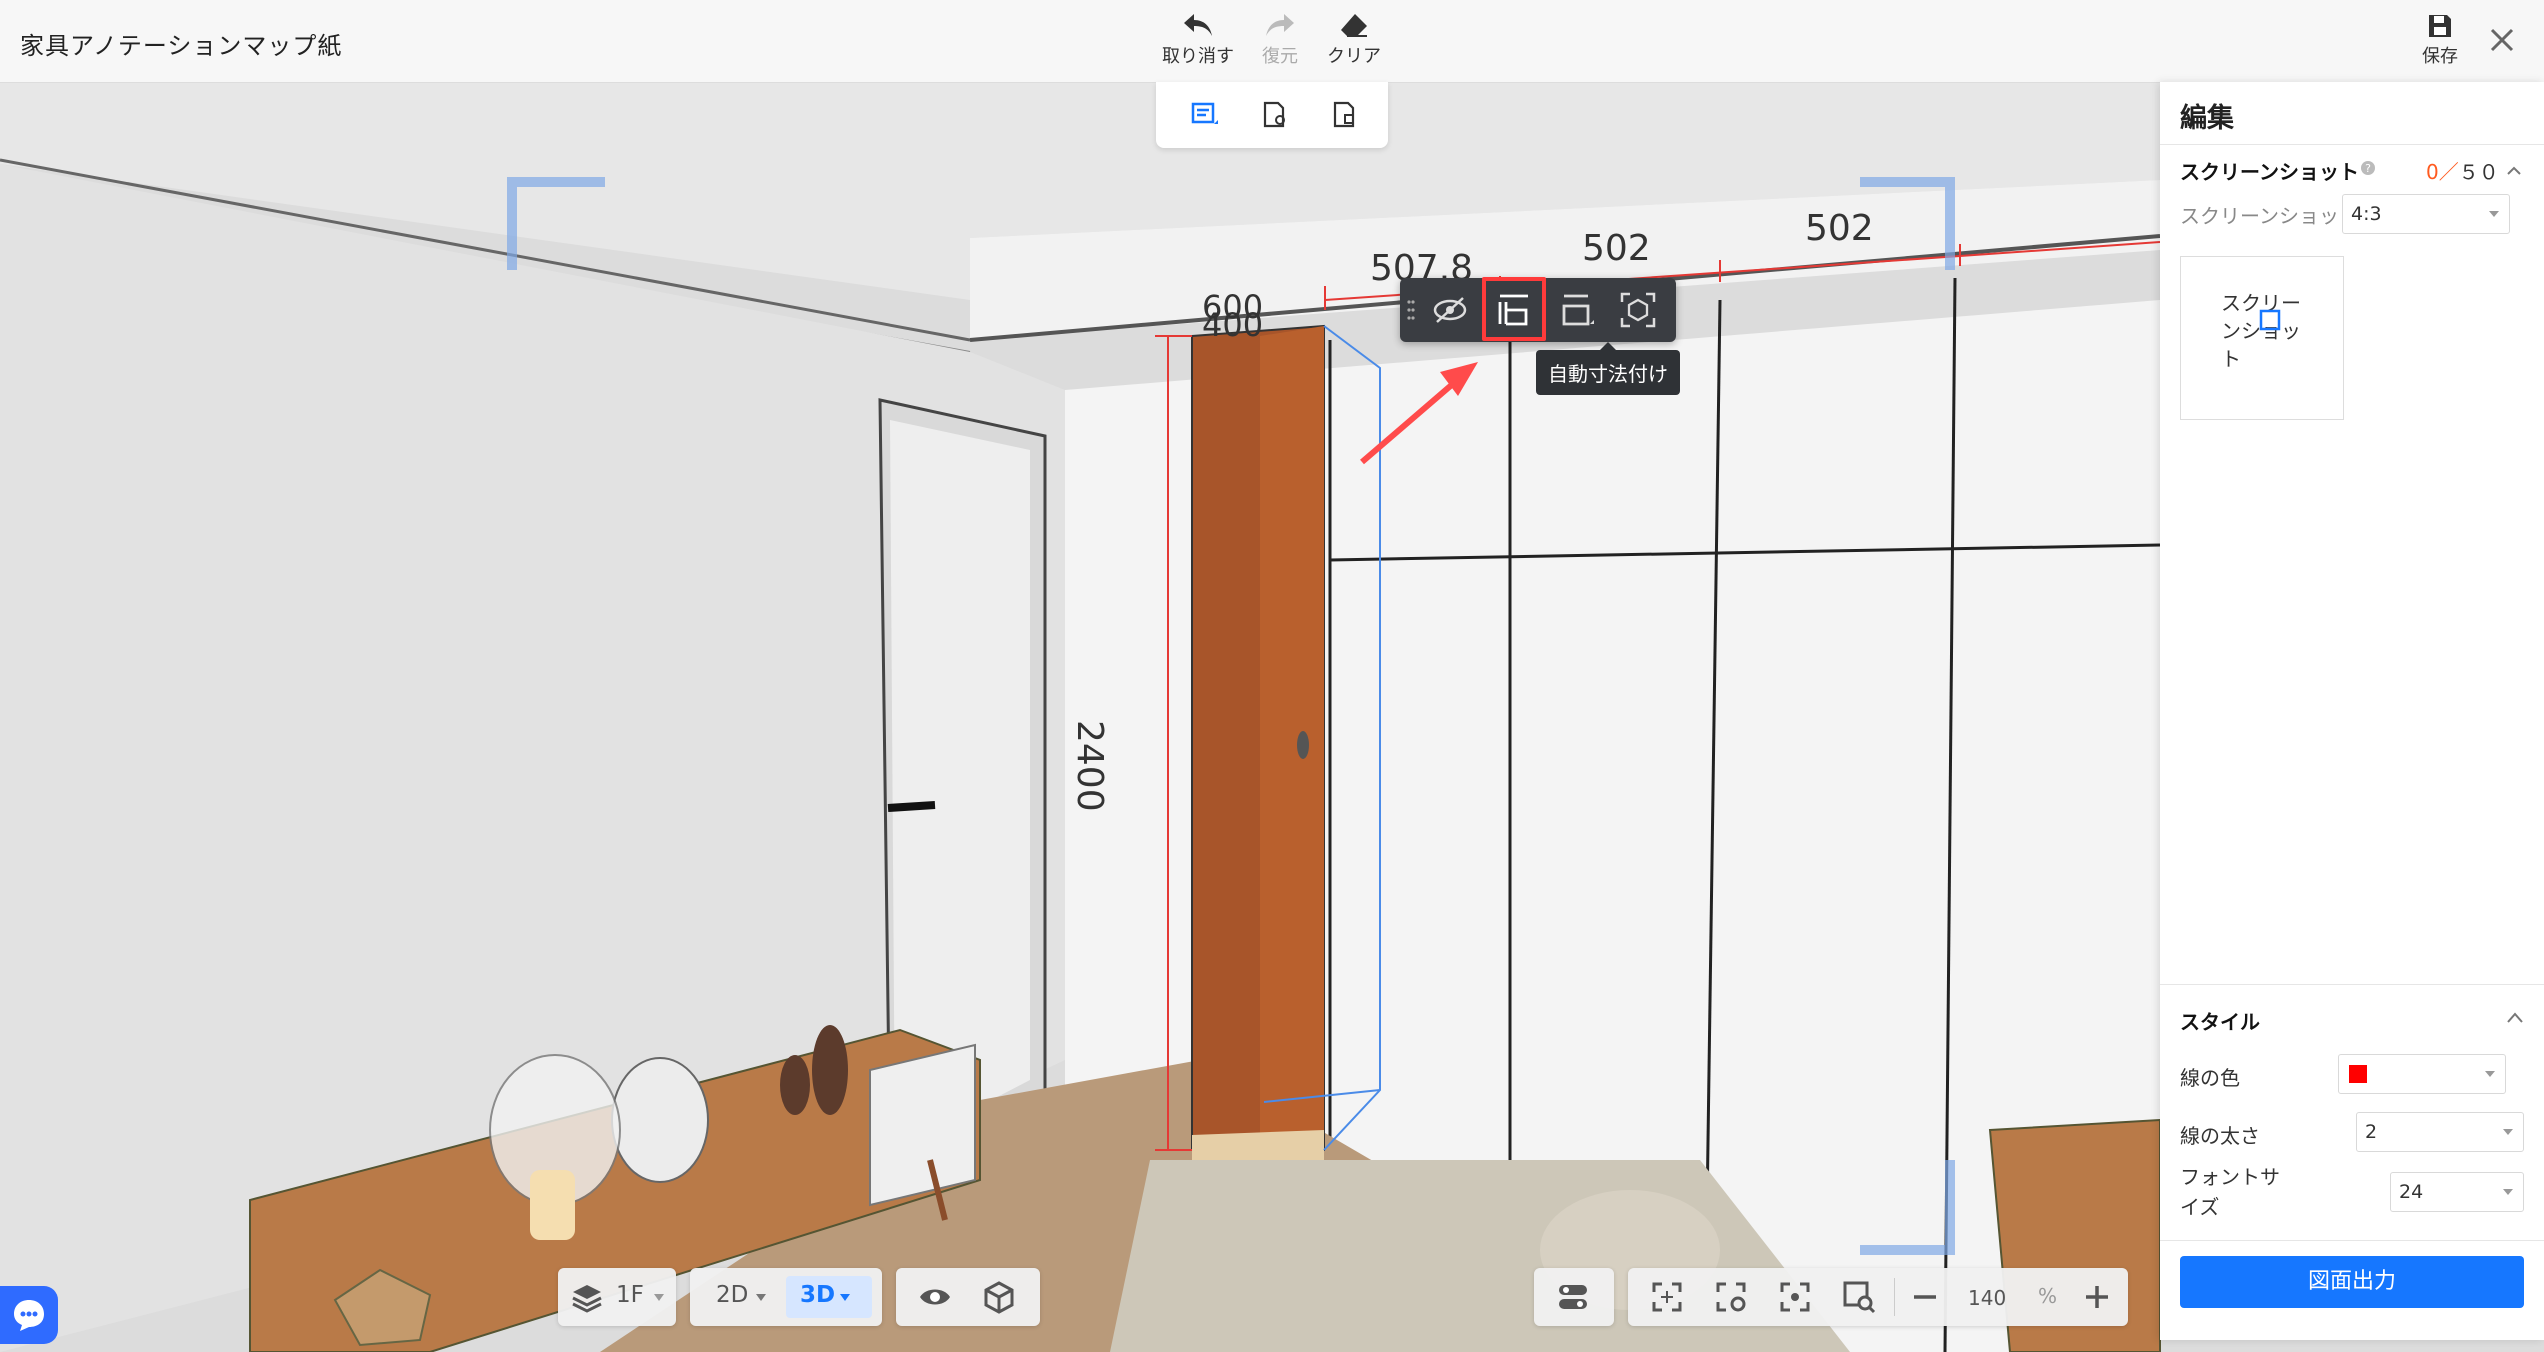 The image size is (2544, 1352). What do you see at coordinates (2262, 338) in the screenshot?
I see `screenshot-add-thumbnail: スクリーンショット` at bounding box center [2262, 338].